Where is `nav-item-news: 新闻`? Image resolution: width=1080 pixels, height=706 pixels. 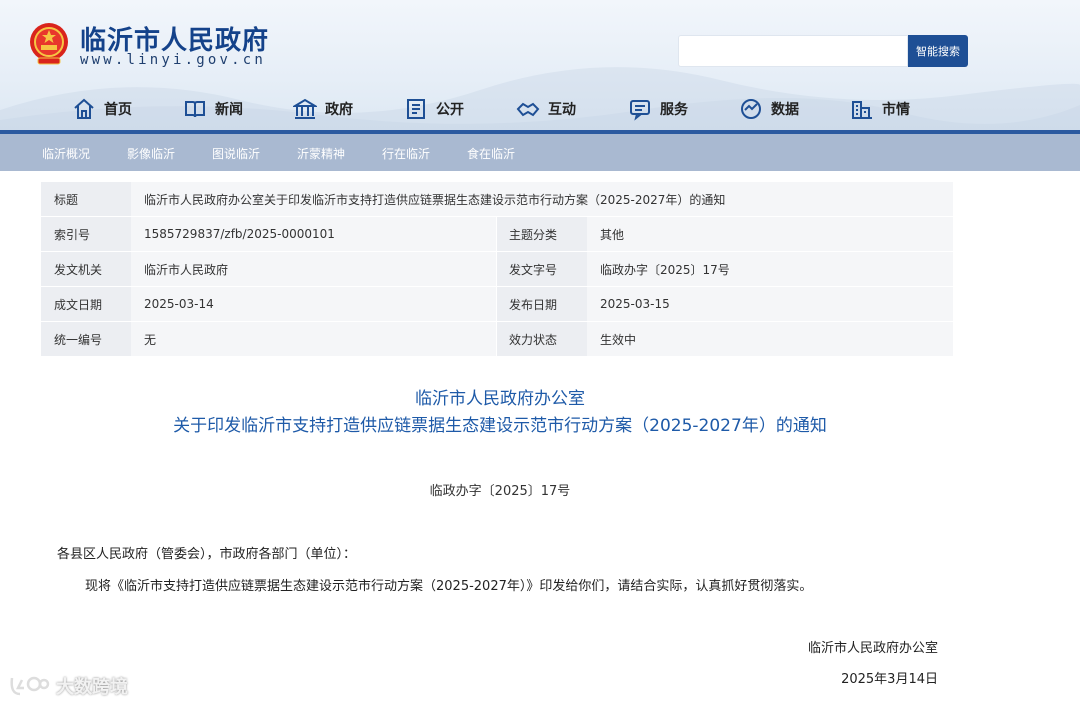
nav-item-news: 新闻 is located at coordinates (213, 109).